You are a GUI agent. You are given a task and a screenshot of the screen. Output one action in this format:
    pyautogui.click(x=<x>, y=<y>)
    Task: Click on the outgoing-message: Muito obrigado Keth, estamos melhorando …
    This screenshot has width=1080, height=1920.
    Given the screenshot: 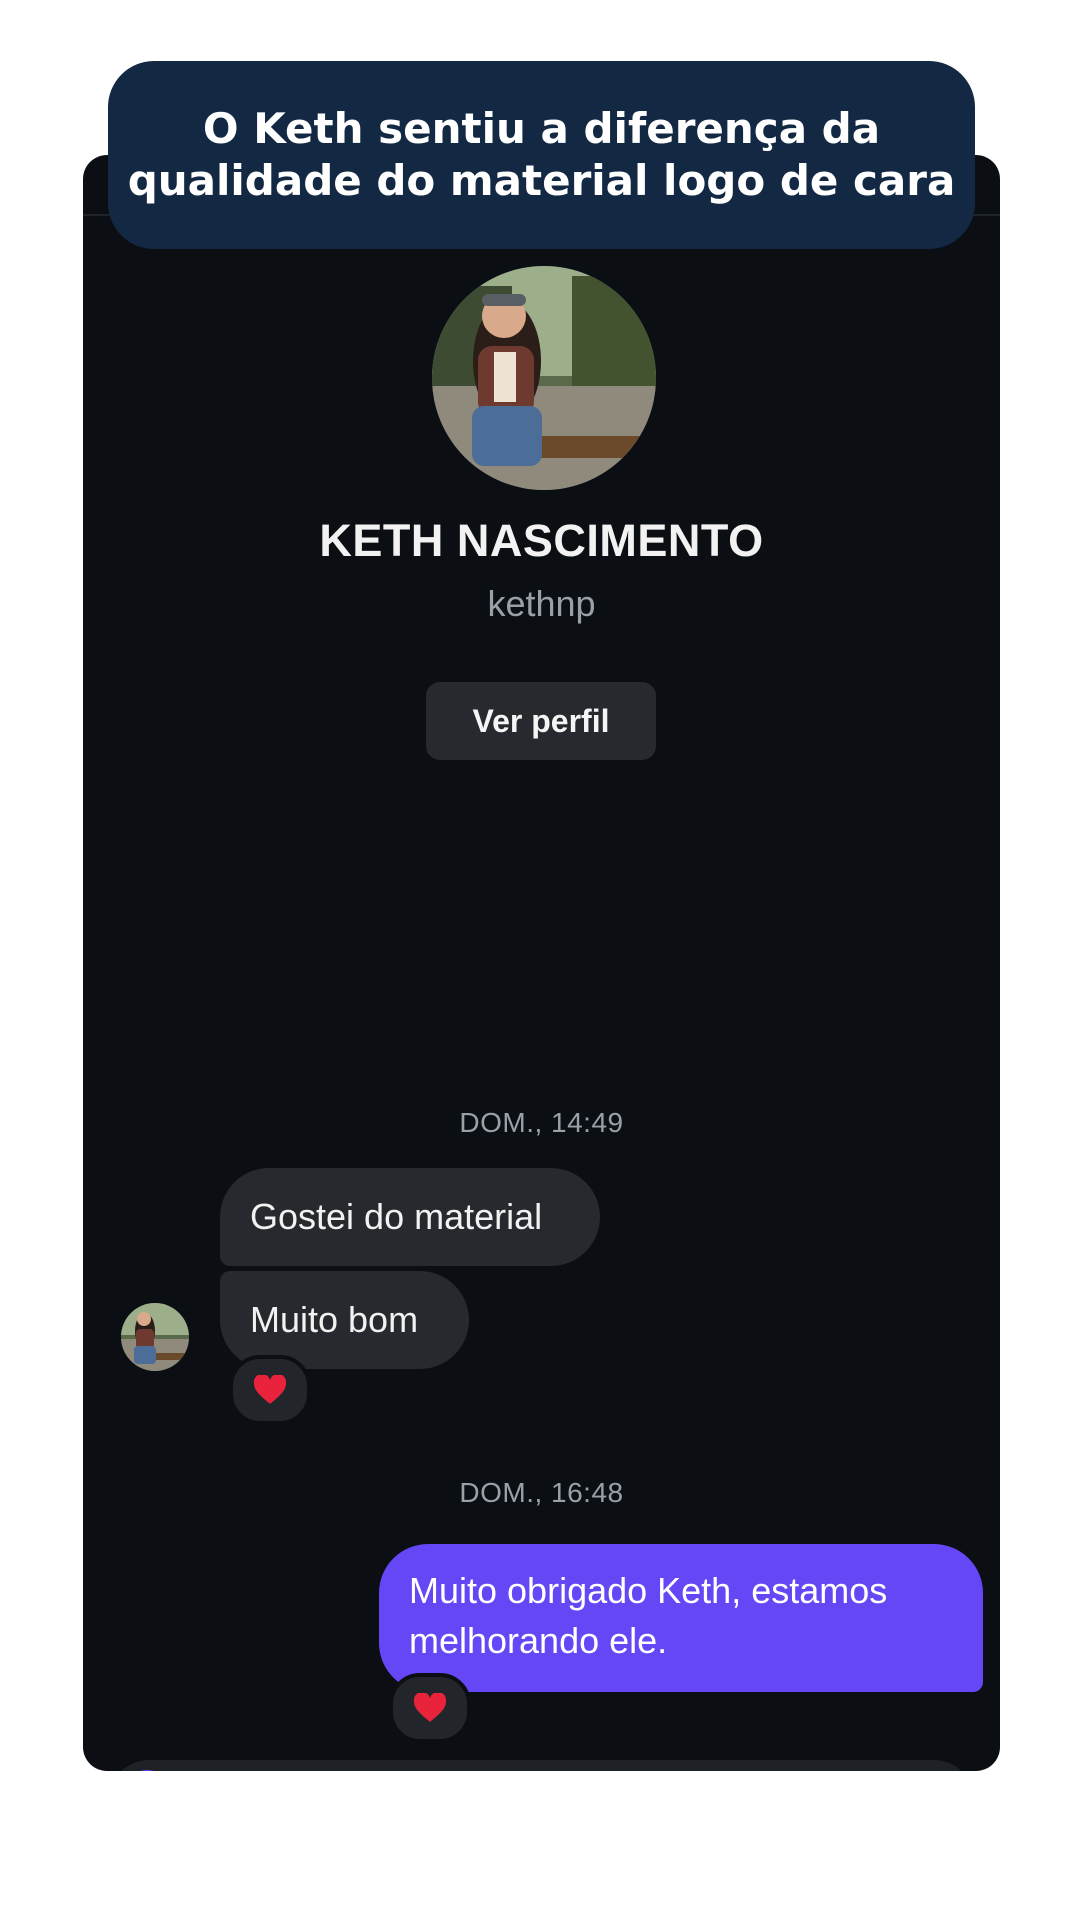 What is the action you would take?
    pyautogui.click(x=681, y=1618)
    